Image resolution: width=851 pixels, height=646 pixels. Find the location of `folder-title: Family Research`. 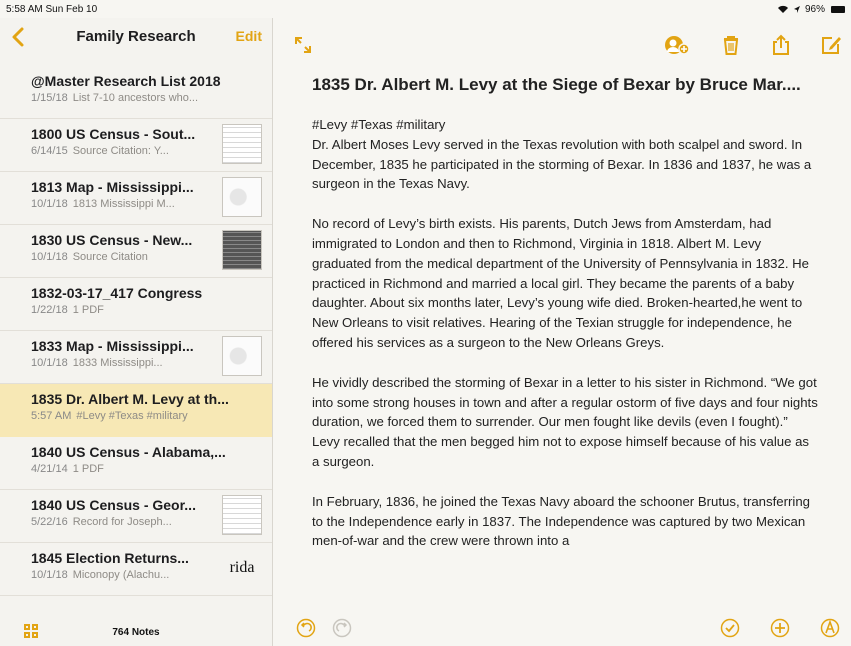

folder-title: Family Research is located at coordinates (136, 36).